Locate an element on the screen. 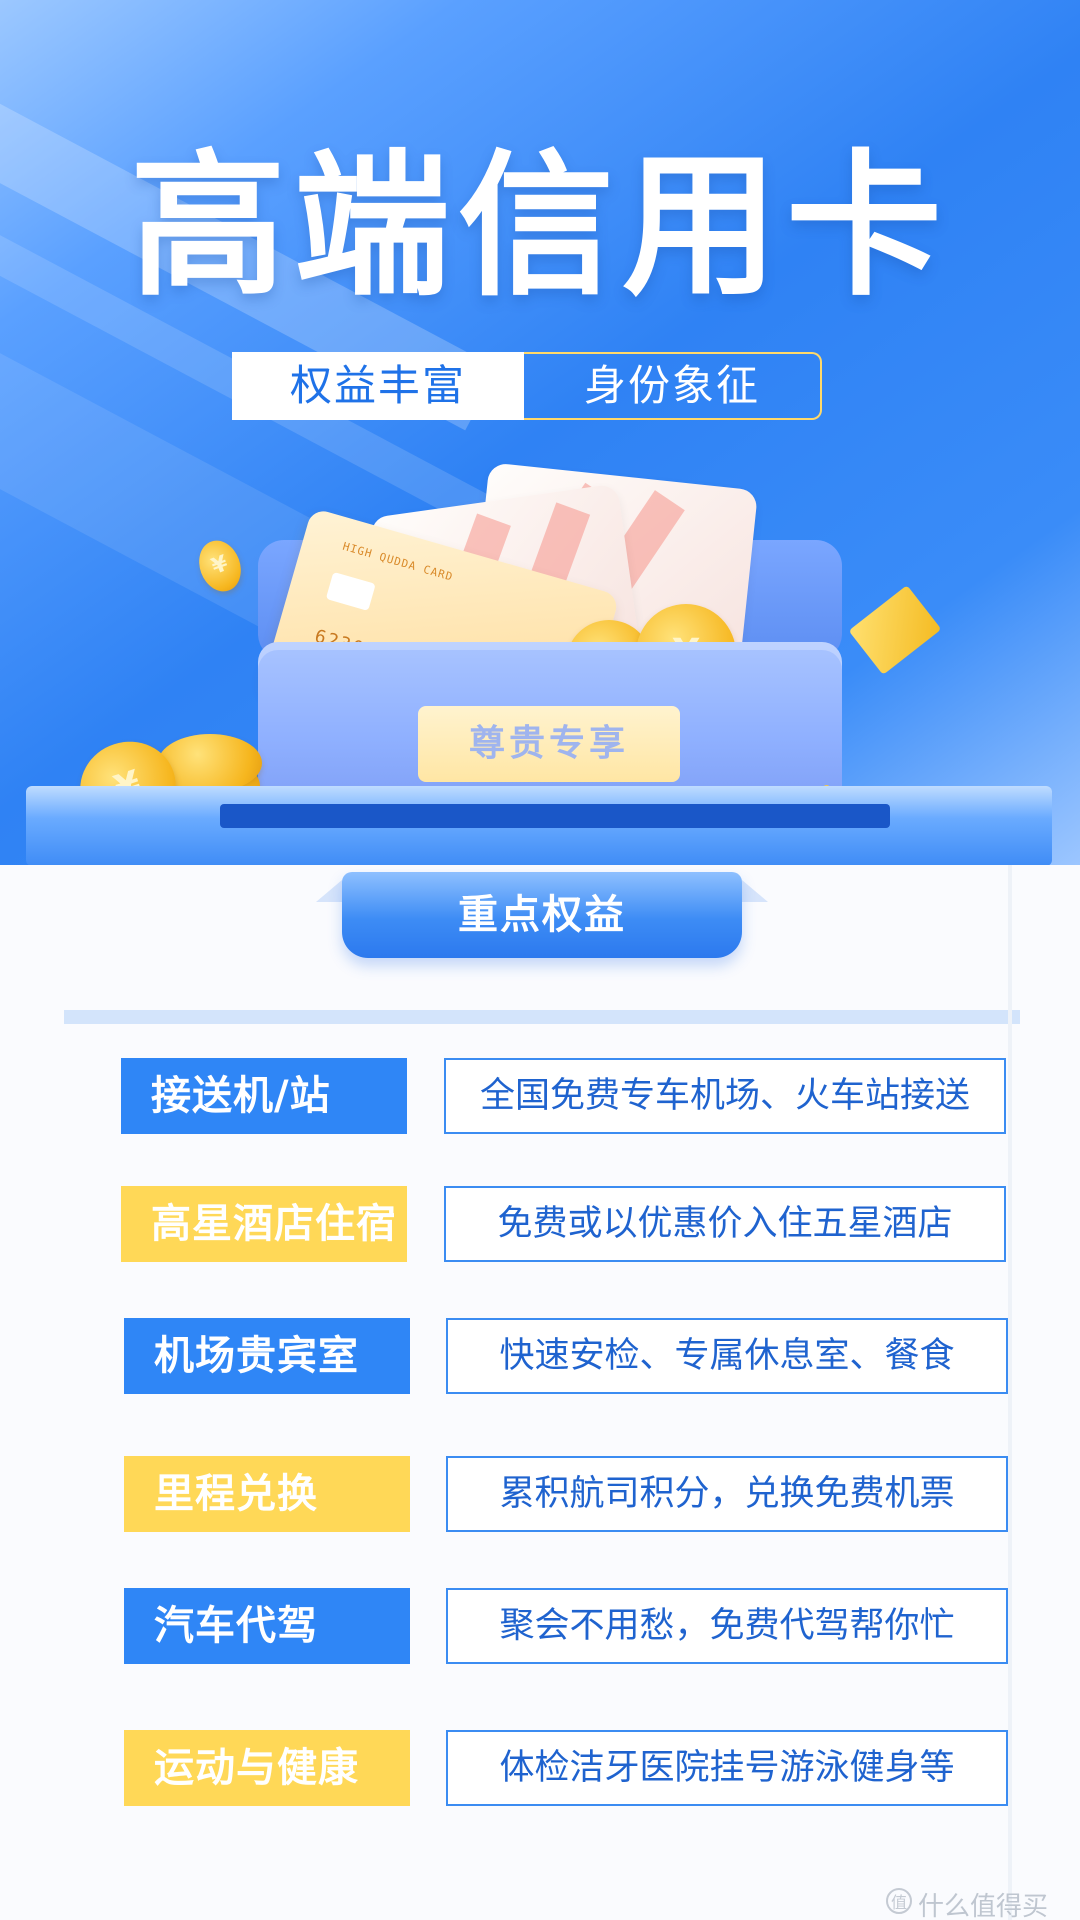 The image size is (1080, 1920). benefit-description: 体检洁牙医院挂号游泳健身等 is located at coordinates (727, 1768).